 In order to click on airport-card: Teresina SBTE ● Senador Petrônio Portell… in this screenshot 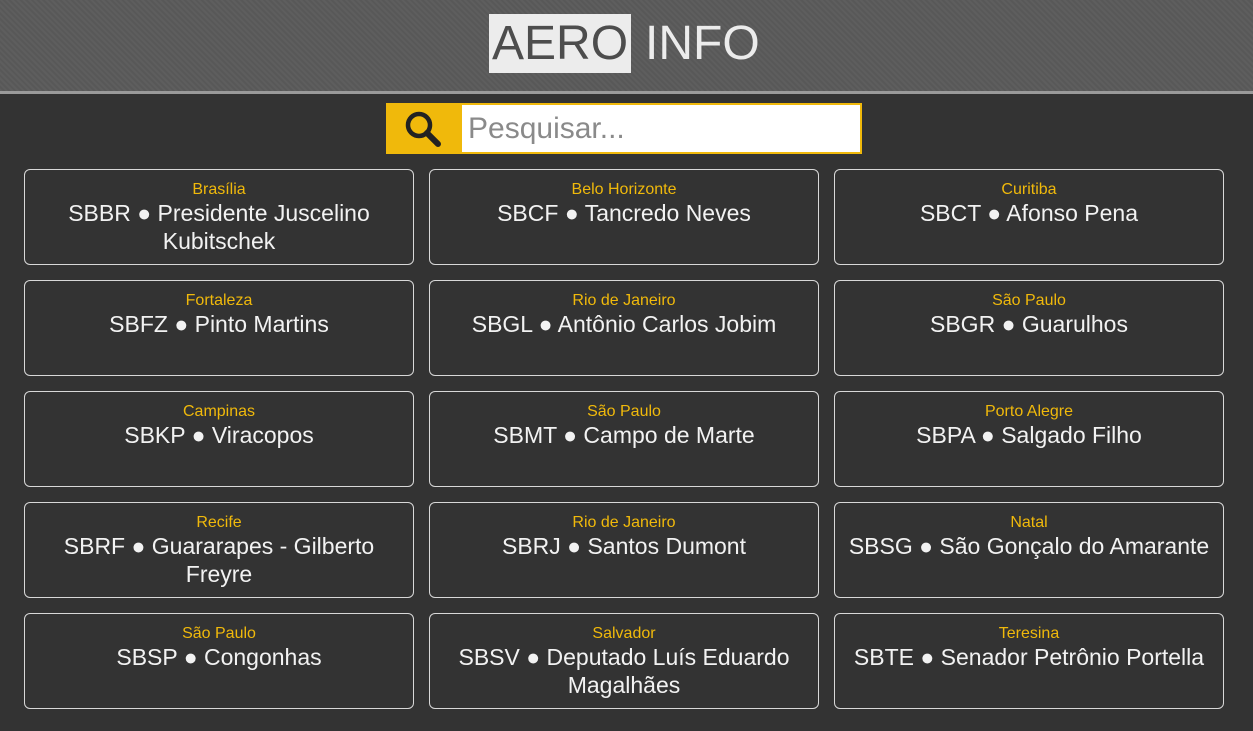, I will do `click(1029, 661)`.